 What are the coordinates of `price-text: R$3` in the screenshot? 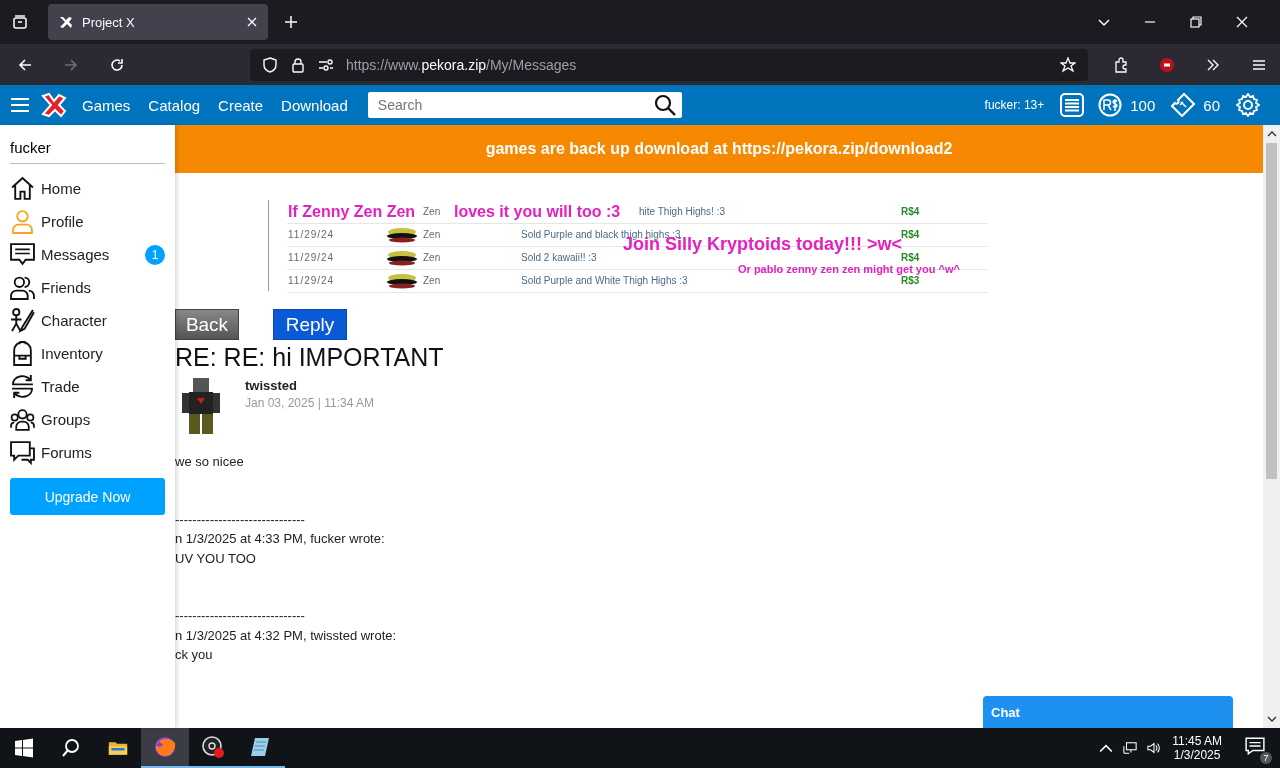 It's located at (910, 280).